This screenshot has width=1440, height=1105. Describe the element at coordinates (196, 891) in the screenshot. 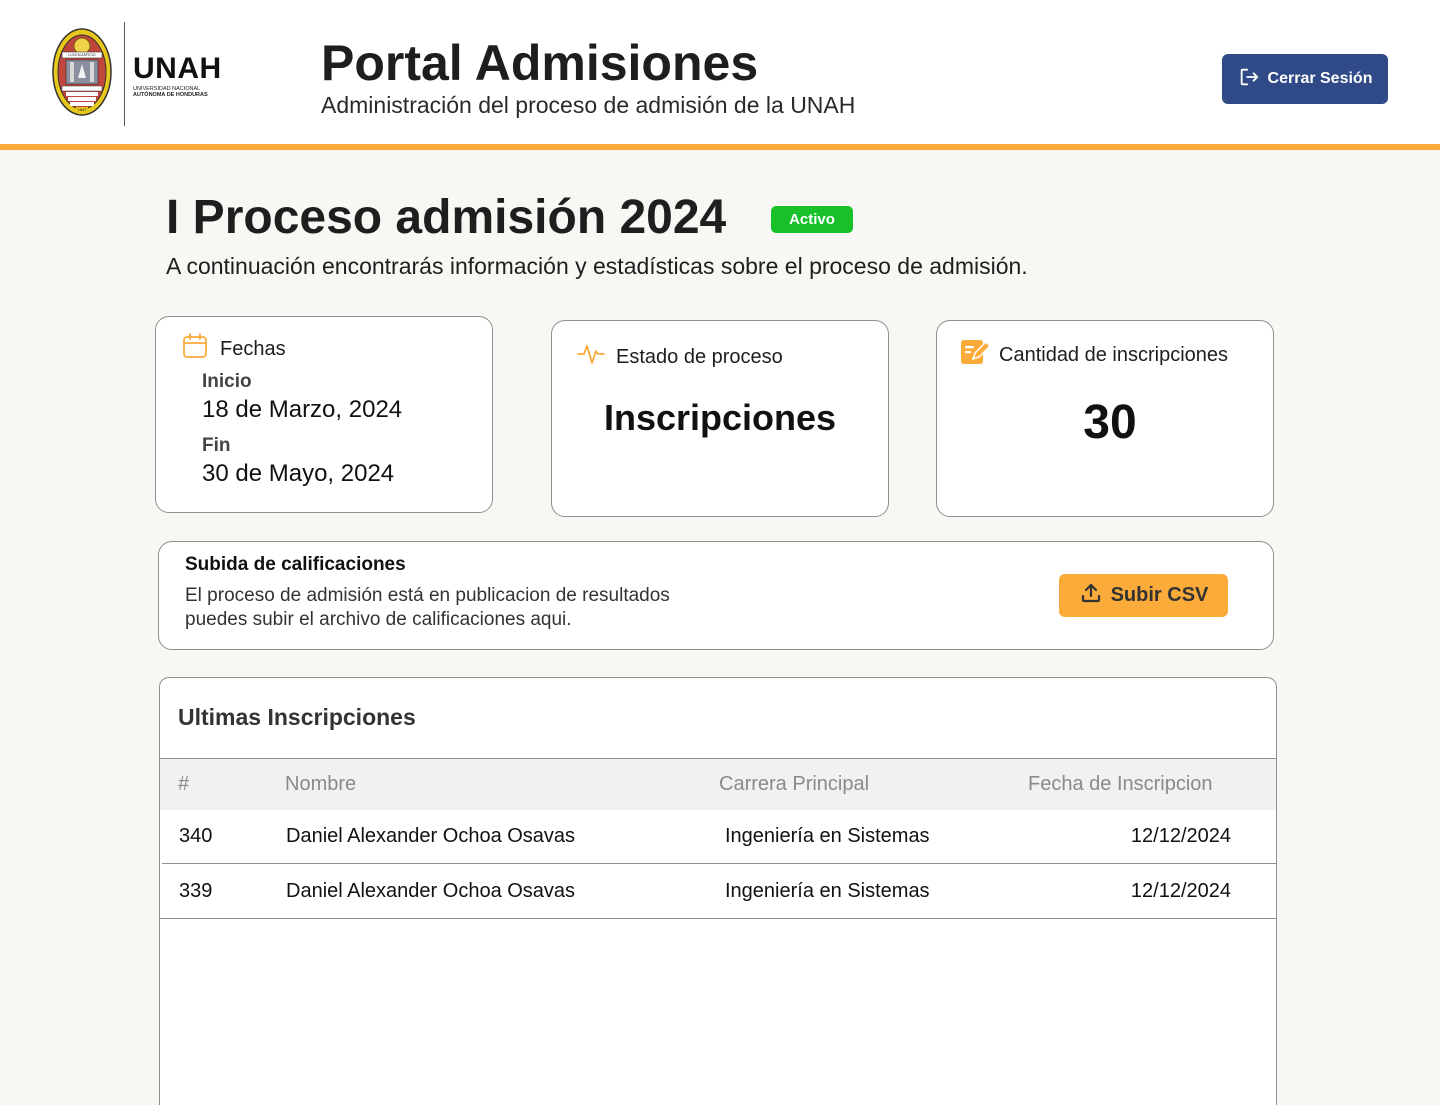

I see `cell-number: 339` at that location.